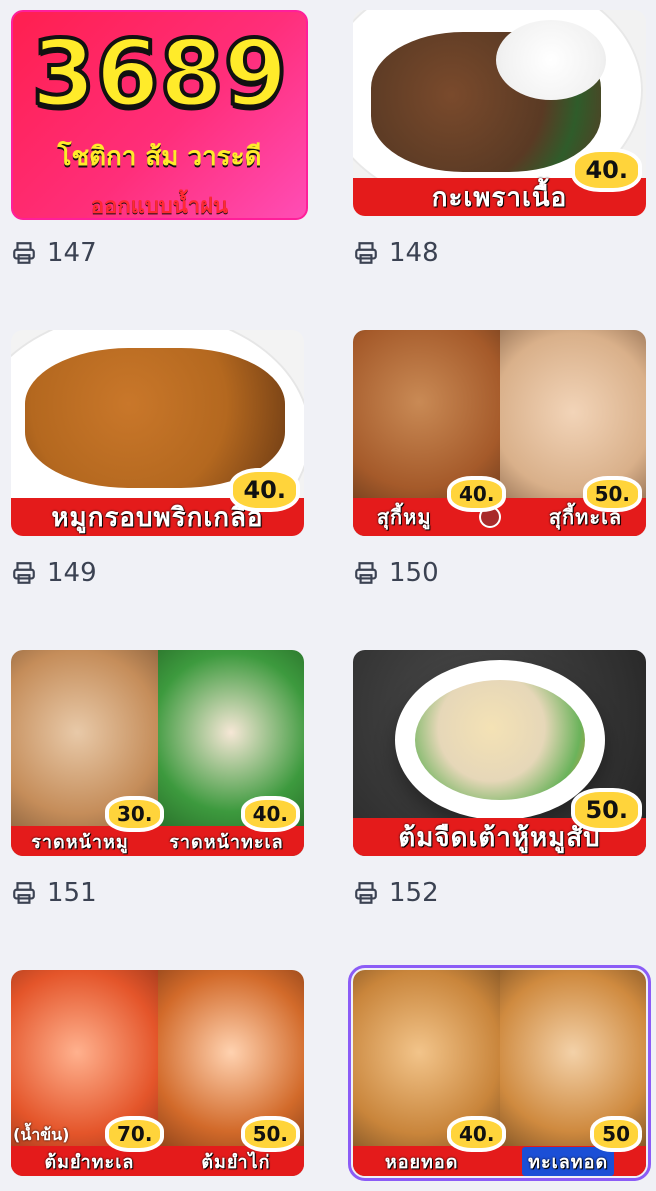  What do you see at coordinates (551, 60) in the screenshot?
I see `rice-graphic` at bounding box center [551, 60].